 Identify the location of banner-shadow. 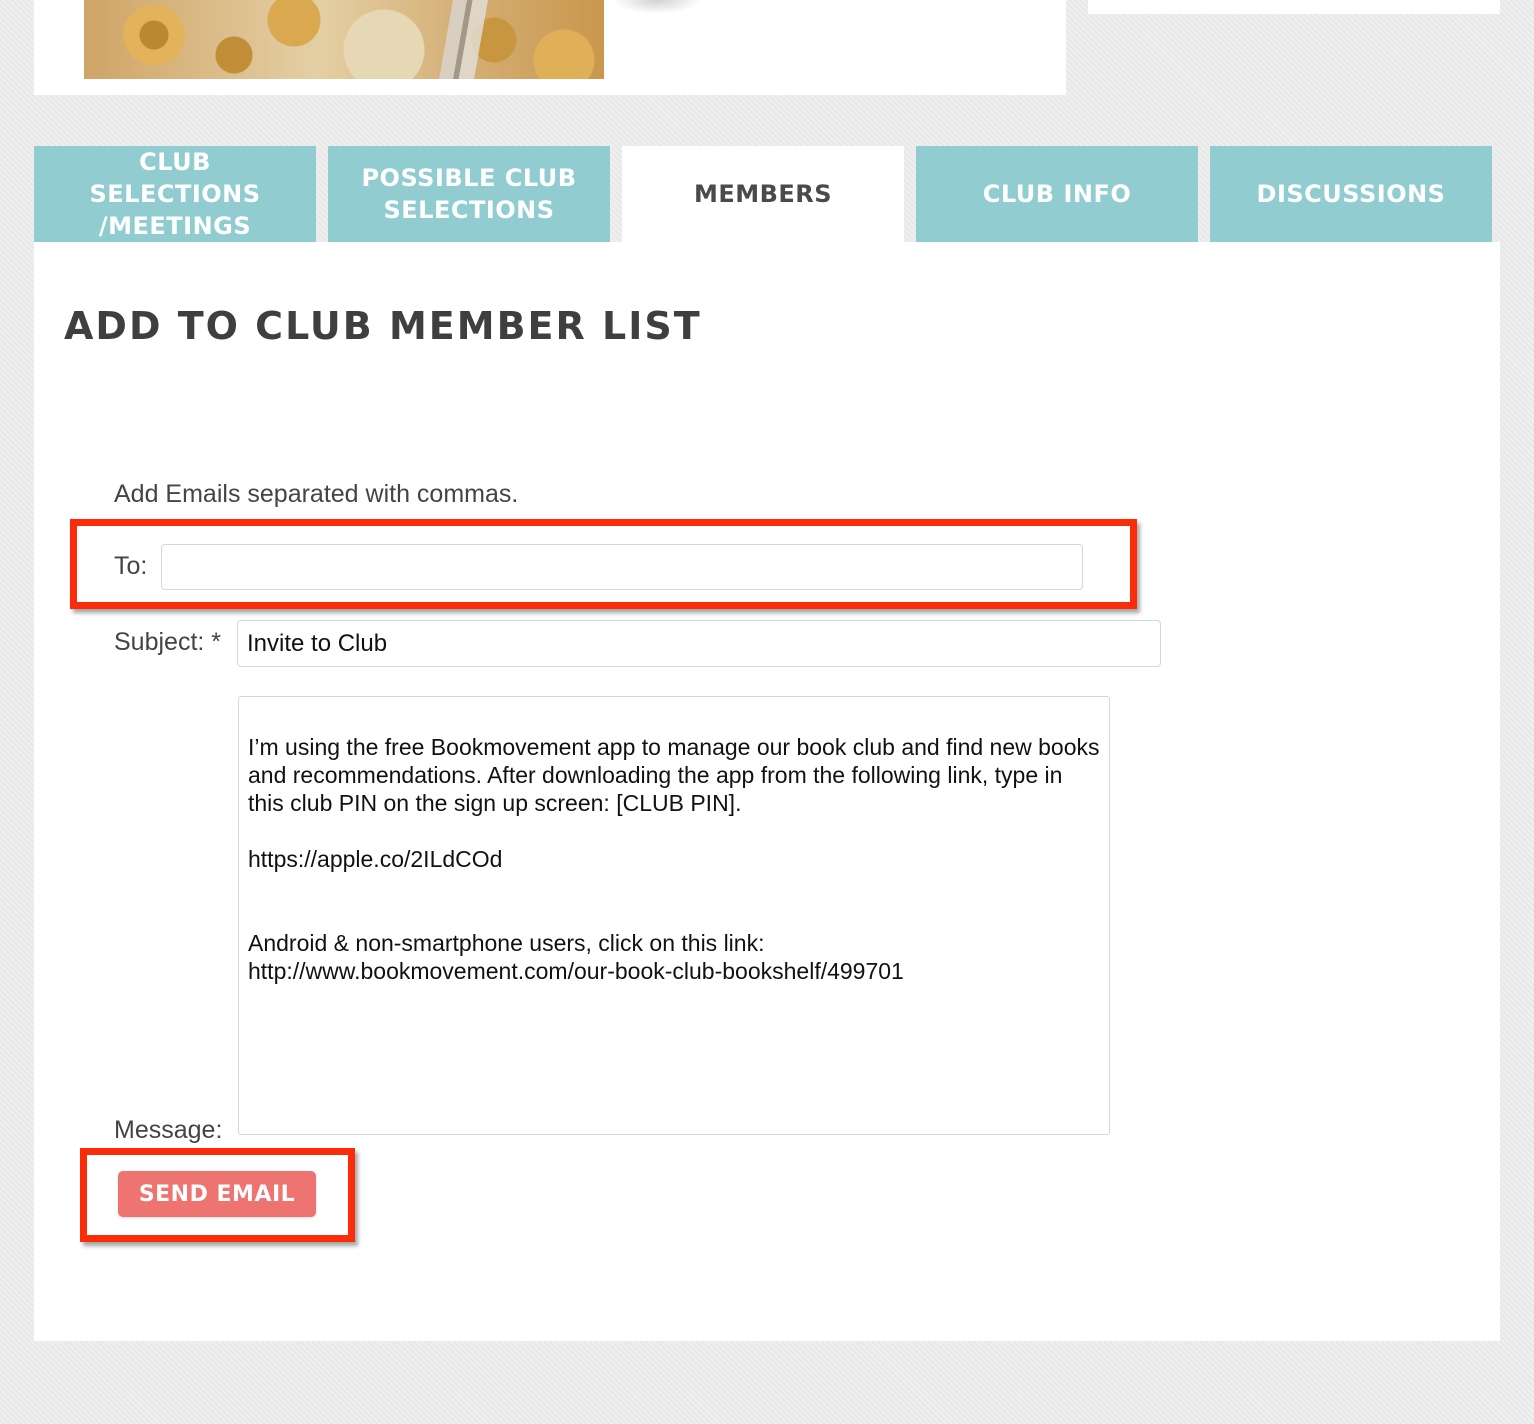
(657, 7).